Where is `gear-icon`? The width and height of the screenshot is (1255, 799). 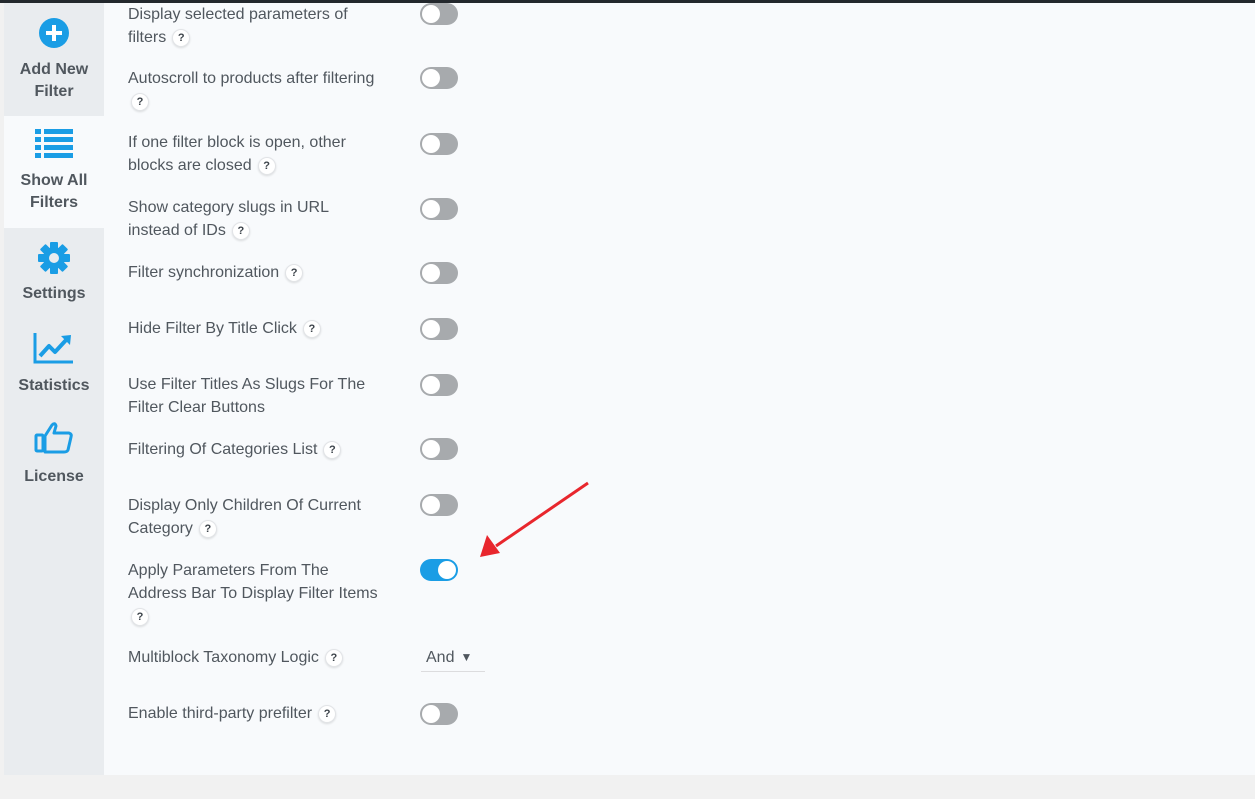
gear-icon is located at coordinates (54, 258).